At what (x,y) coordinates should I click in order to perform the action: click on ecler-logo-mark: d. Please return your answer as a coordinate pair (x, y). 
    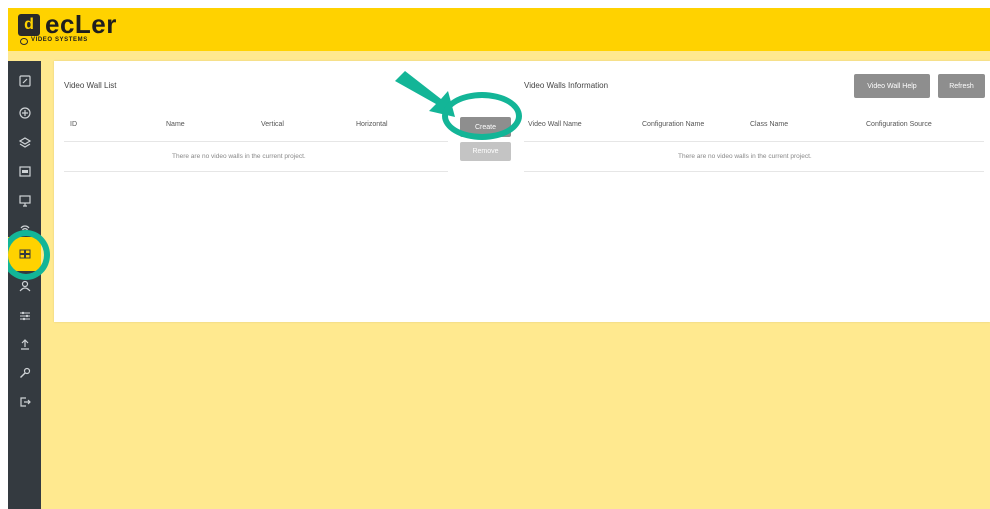
    Looking at the image, I should click on (29, 25).